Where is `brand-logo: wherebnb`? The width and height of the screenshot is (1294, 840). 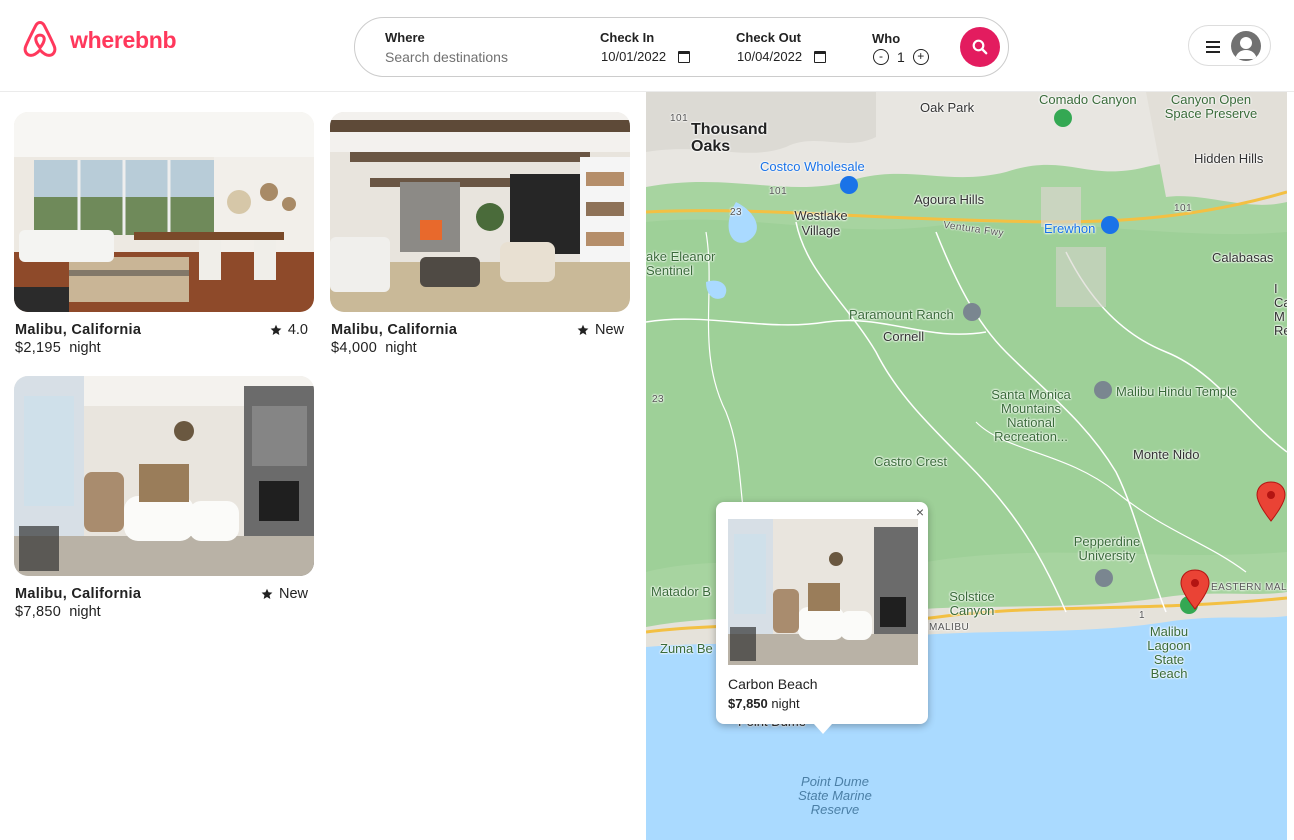 brand-logo: wherebnb is located at coordinates (98, 40).